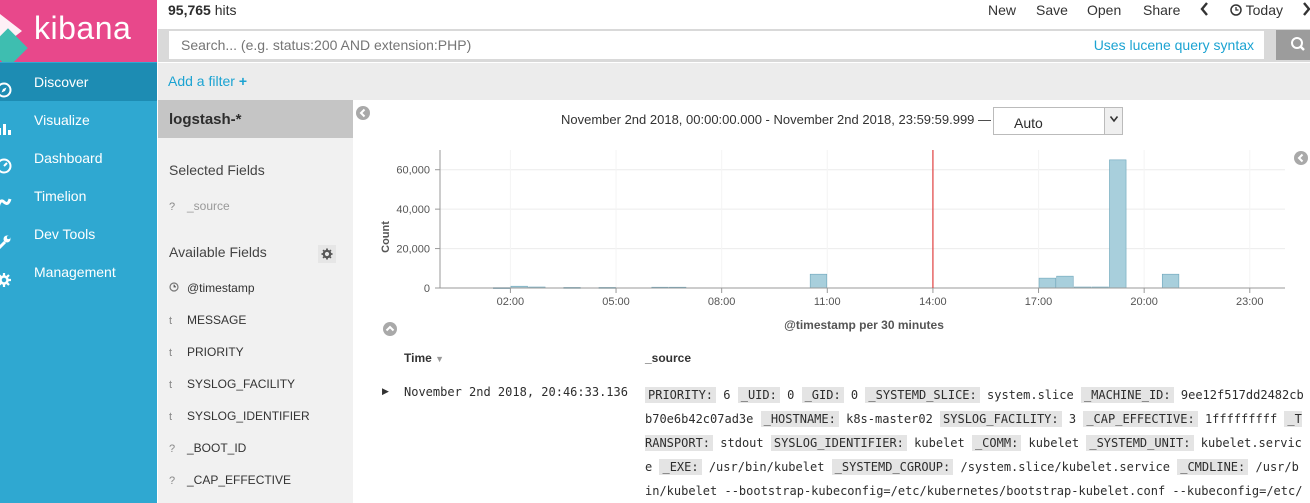 The height and width of the screenshot is (503, 1310). I want to click on save-button: Save, so click(1052, 10).